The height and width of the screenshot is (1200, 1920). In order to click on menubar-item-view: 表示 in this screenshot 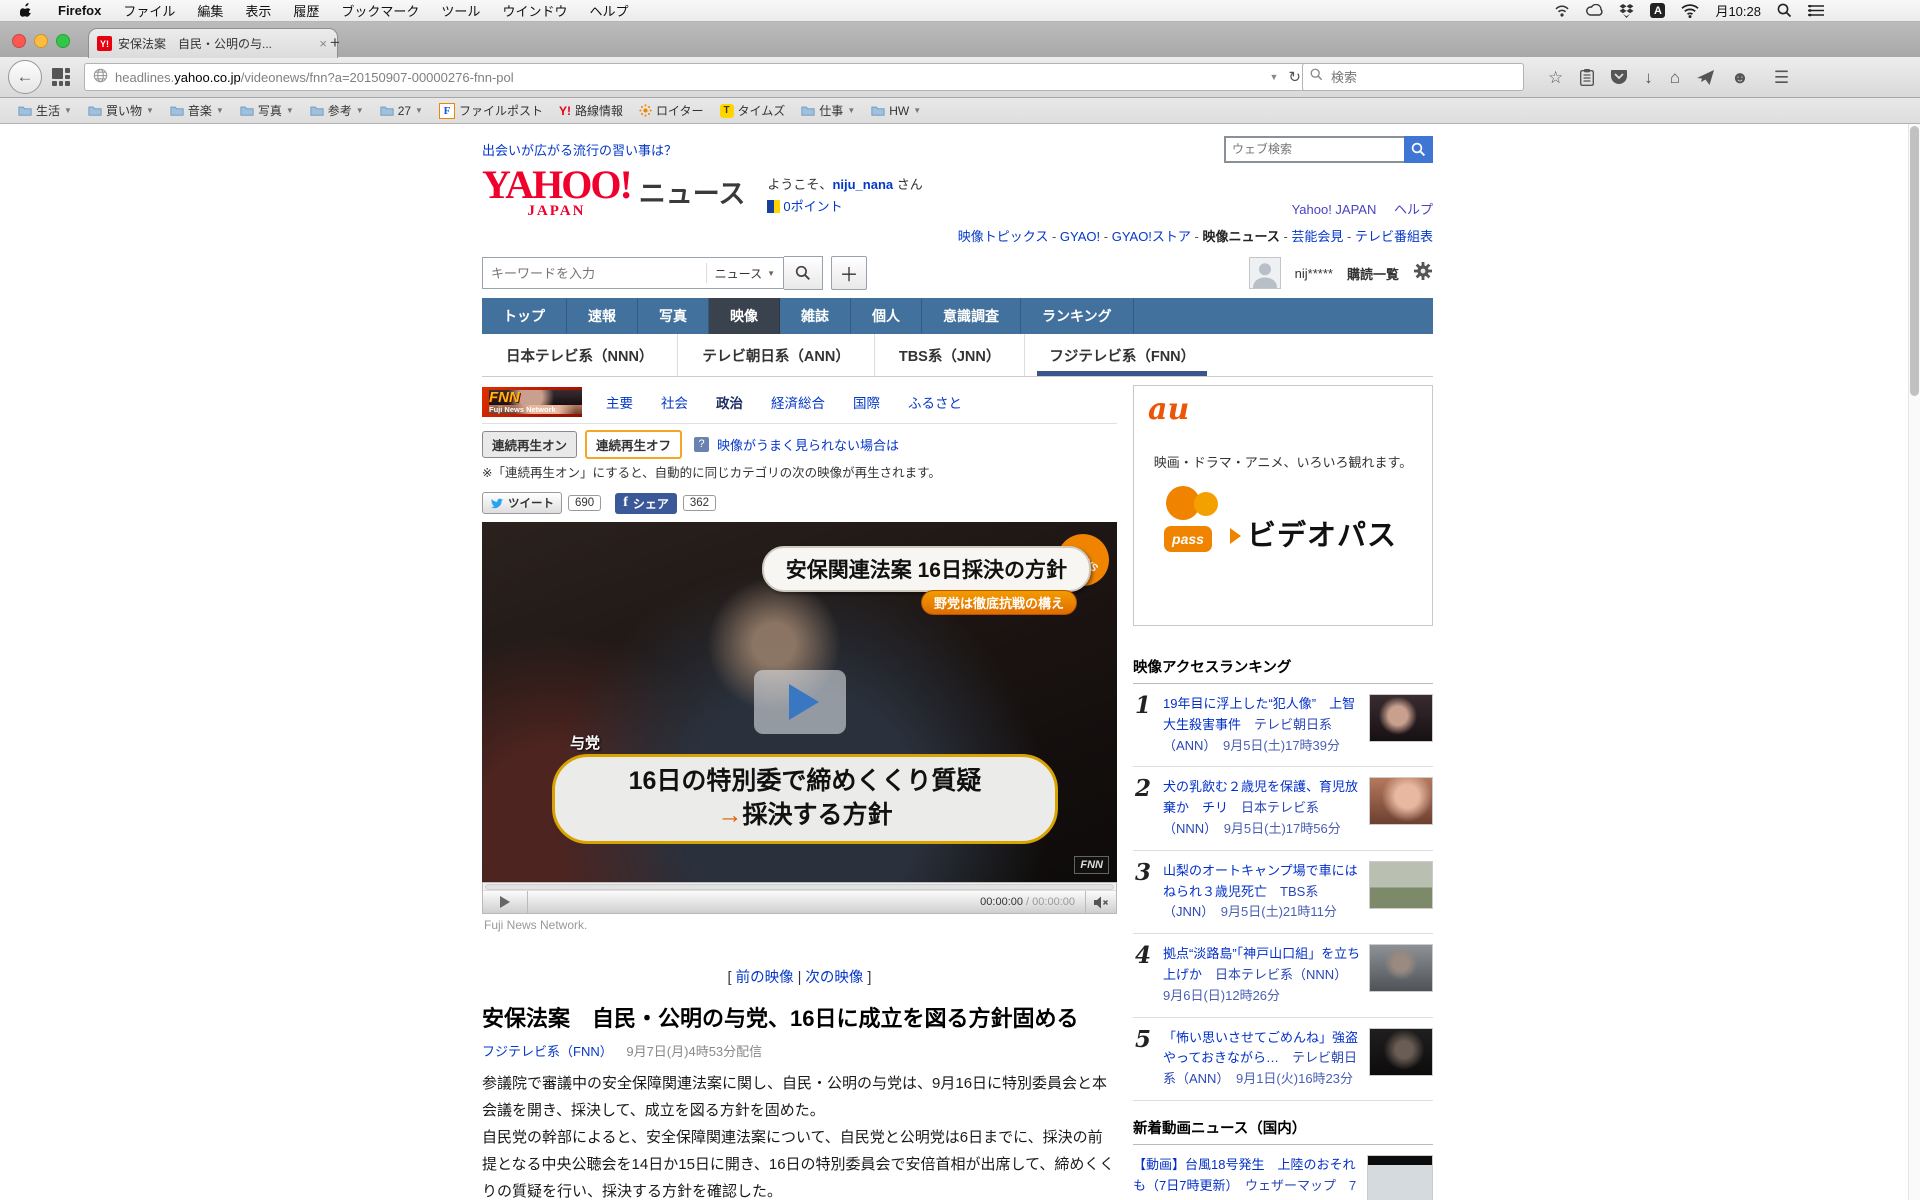, I will do `click(258, 10)`.